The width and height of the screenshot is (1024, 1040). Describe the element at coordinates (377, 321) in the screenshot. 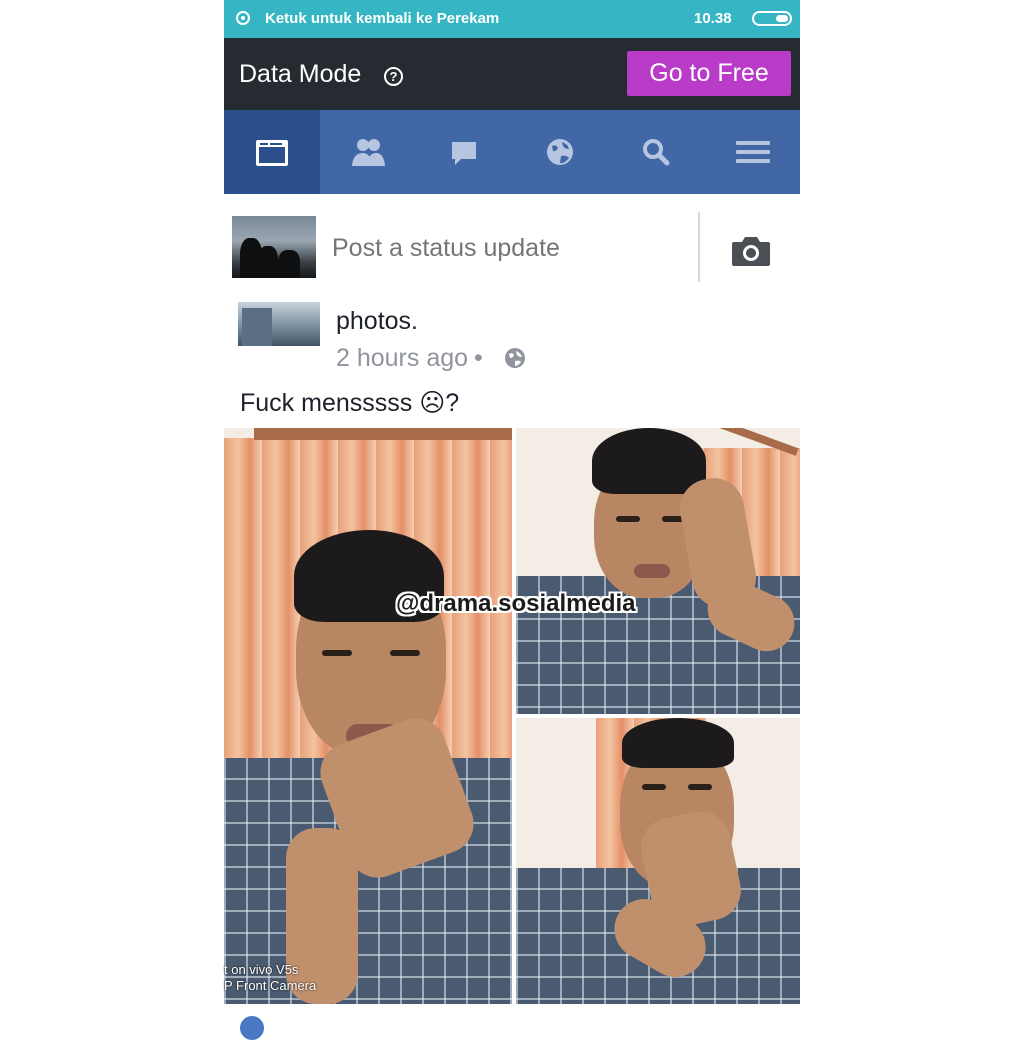

I see `post-header-text: photos.` at that location.